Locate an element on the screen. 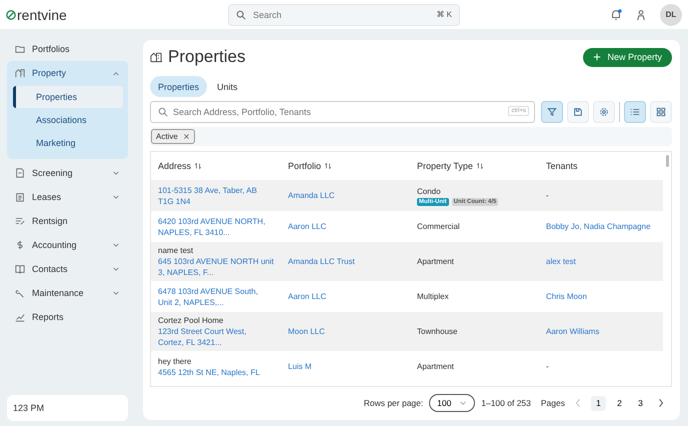 Image resolution: width=688 pixels, height=426 pixels. next-page-icon is located at coordinates (661, 403).